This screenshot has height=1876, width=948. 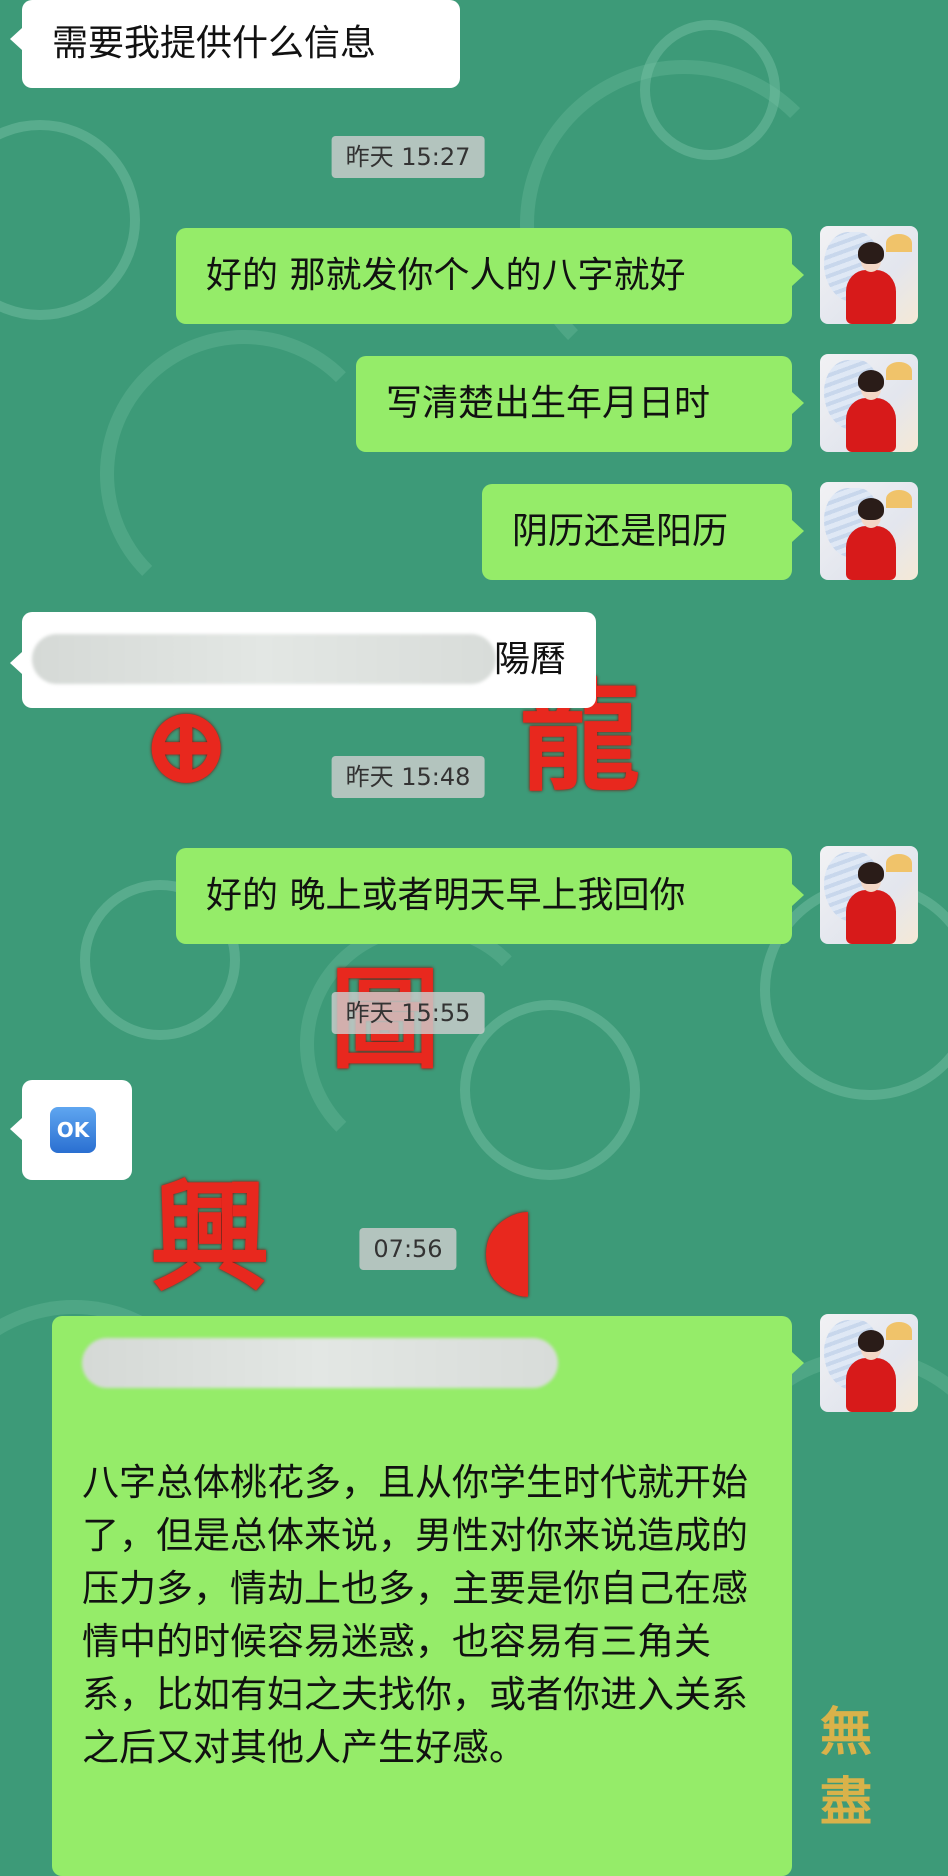 I want to click on ok-emoji-icon: OK, so click(x=73, y=1130).